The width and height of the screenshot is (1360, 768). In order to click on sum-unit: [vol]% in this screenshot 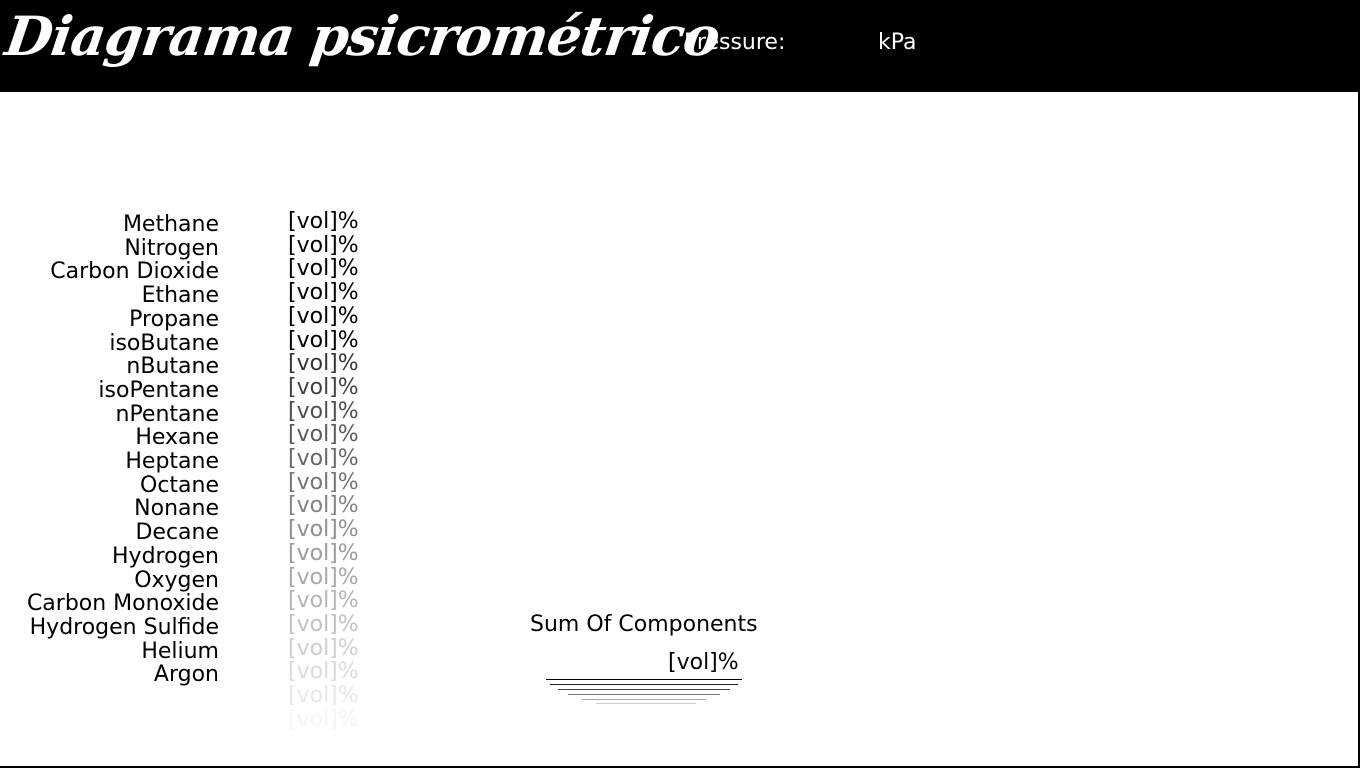, I will do `click(703, 662)`.